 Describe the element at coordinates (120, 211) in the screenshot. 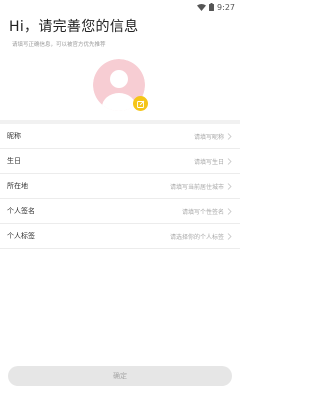

I see `form-row-signature: 个人签名 请填写个性签名` at that location.